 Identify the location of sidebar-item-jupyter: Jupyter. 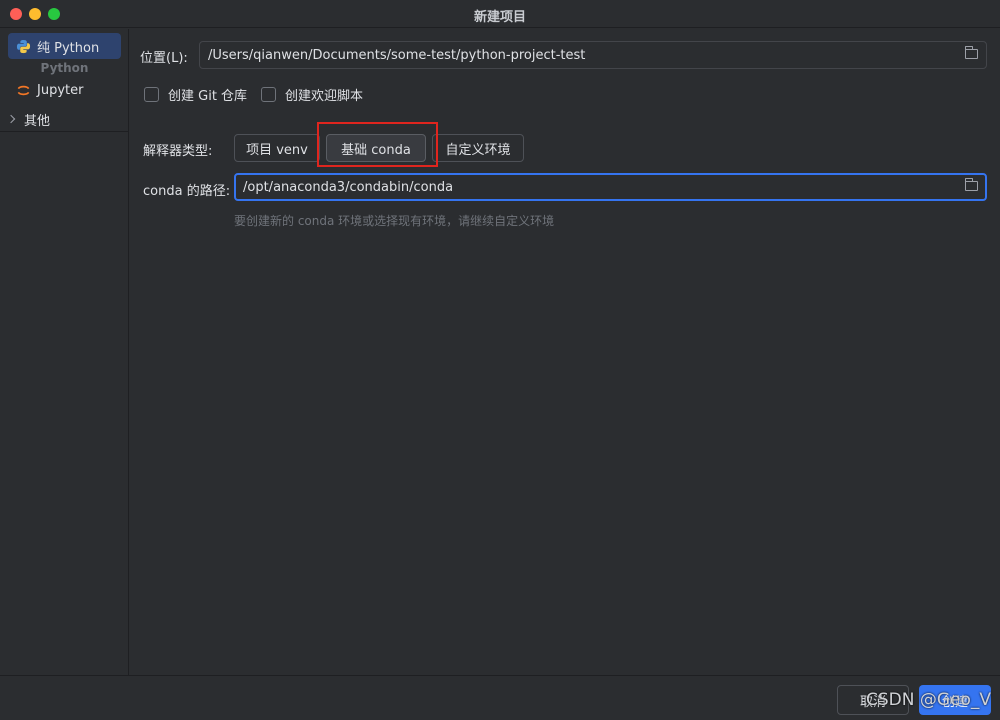
(64, 90).